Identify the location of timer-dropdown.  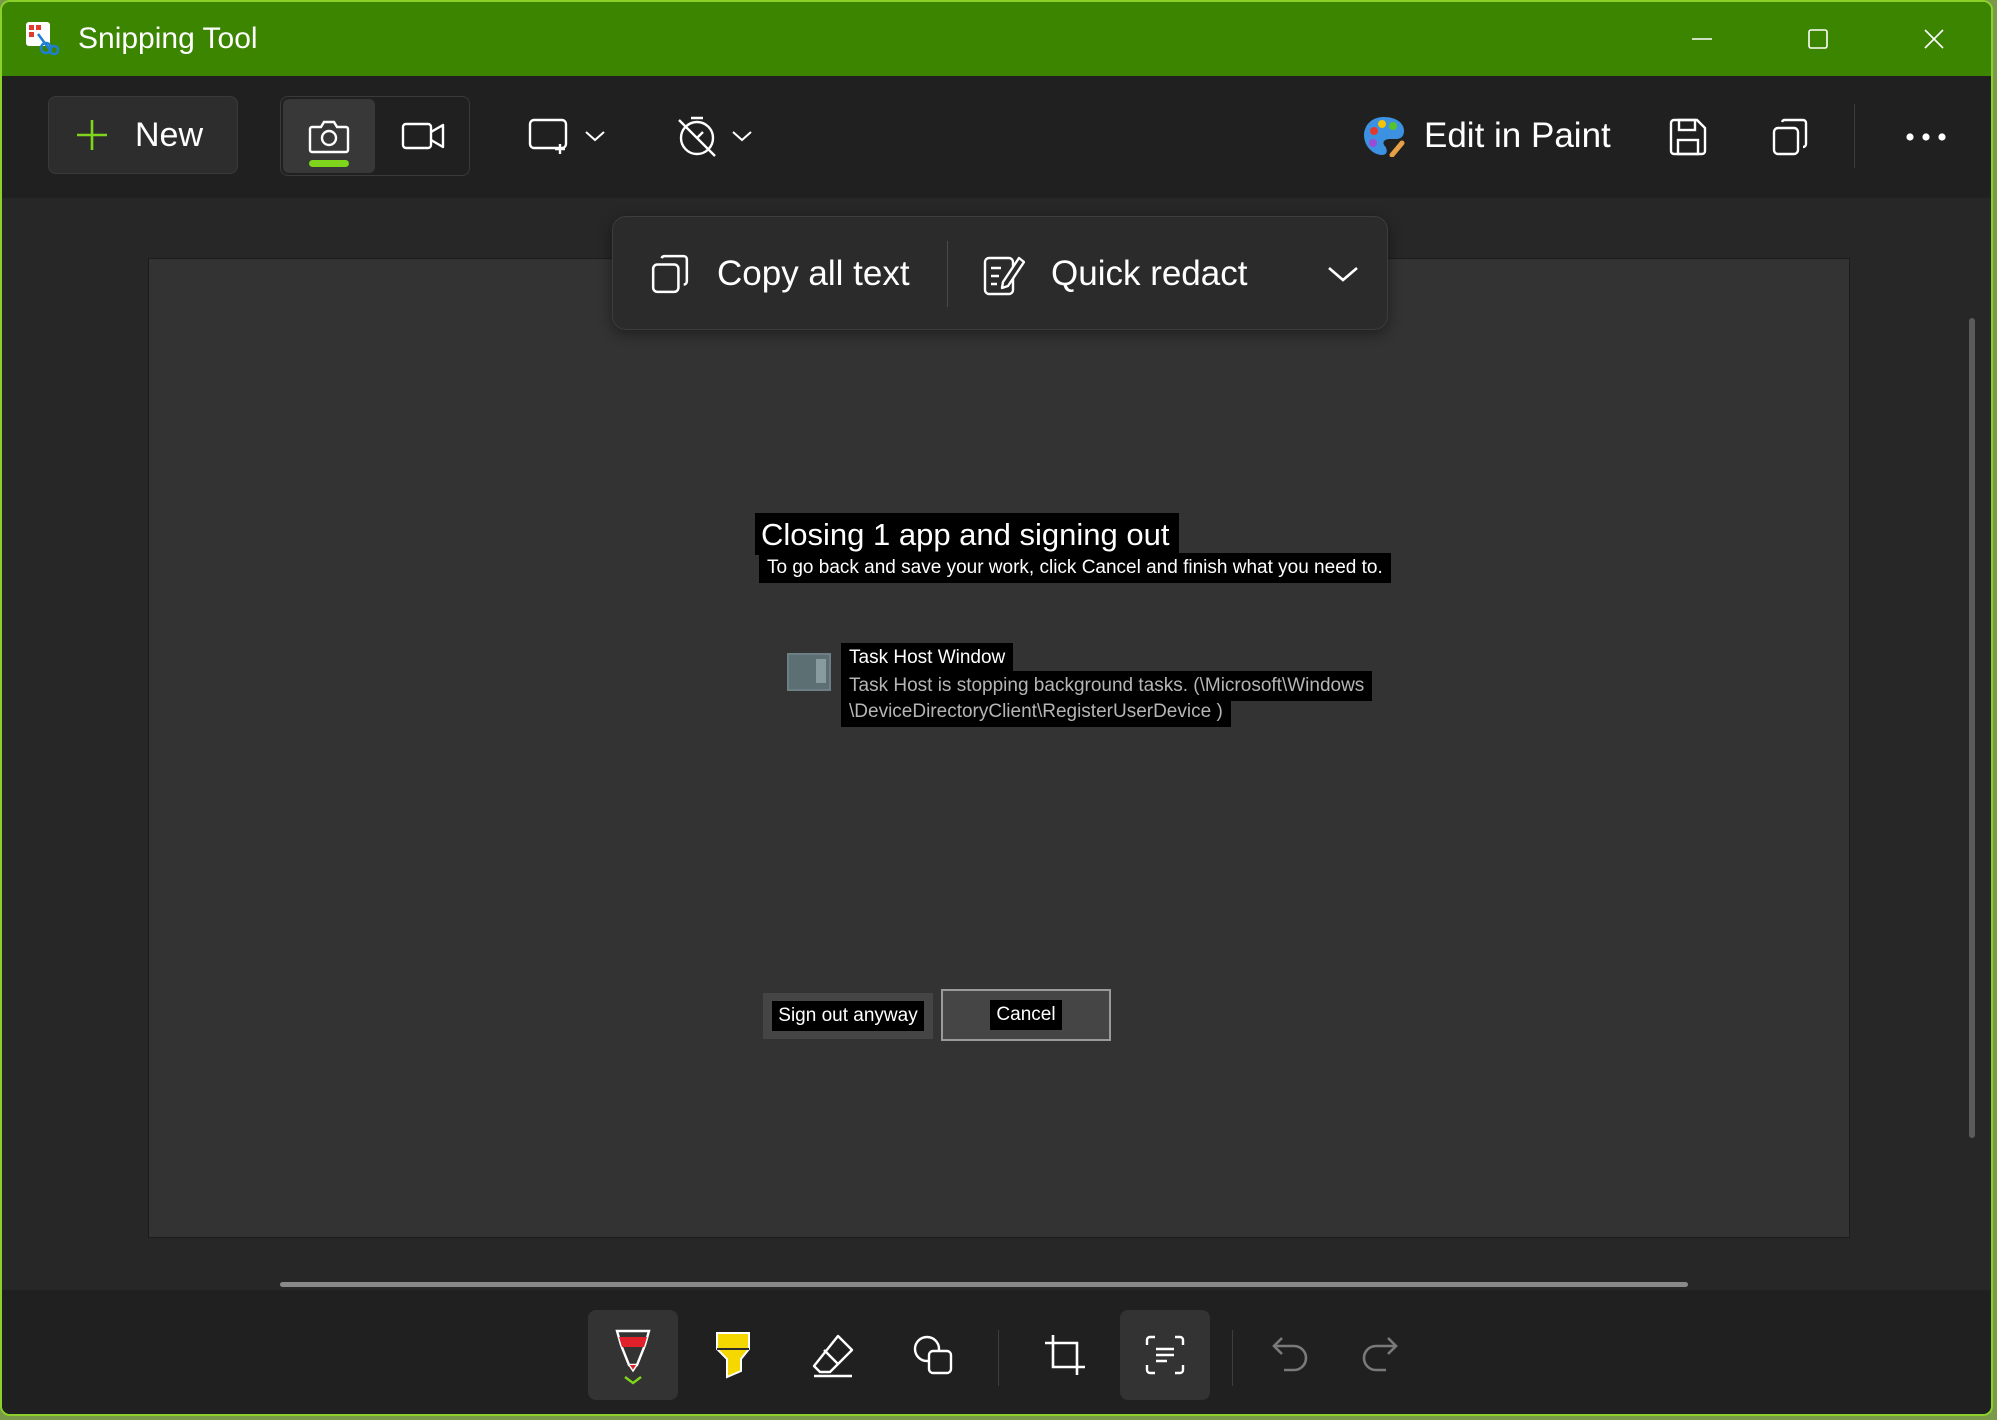
(714, 136).